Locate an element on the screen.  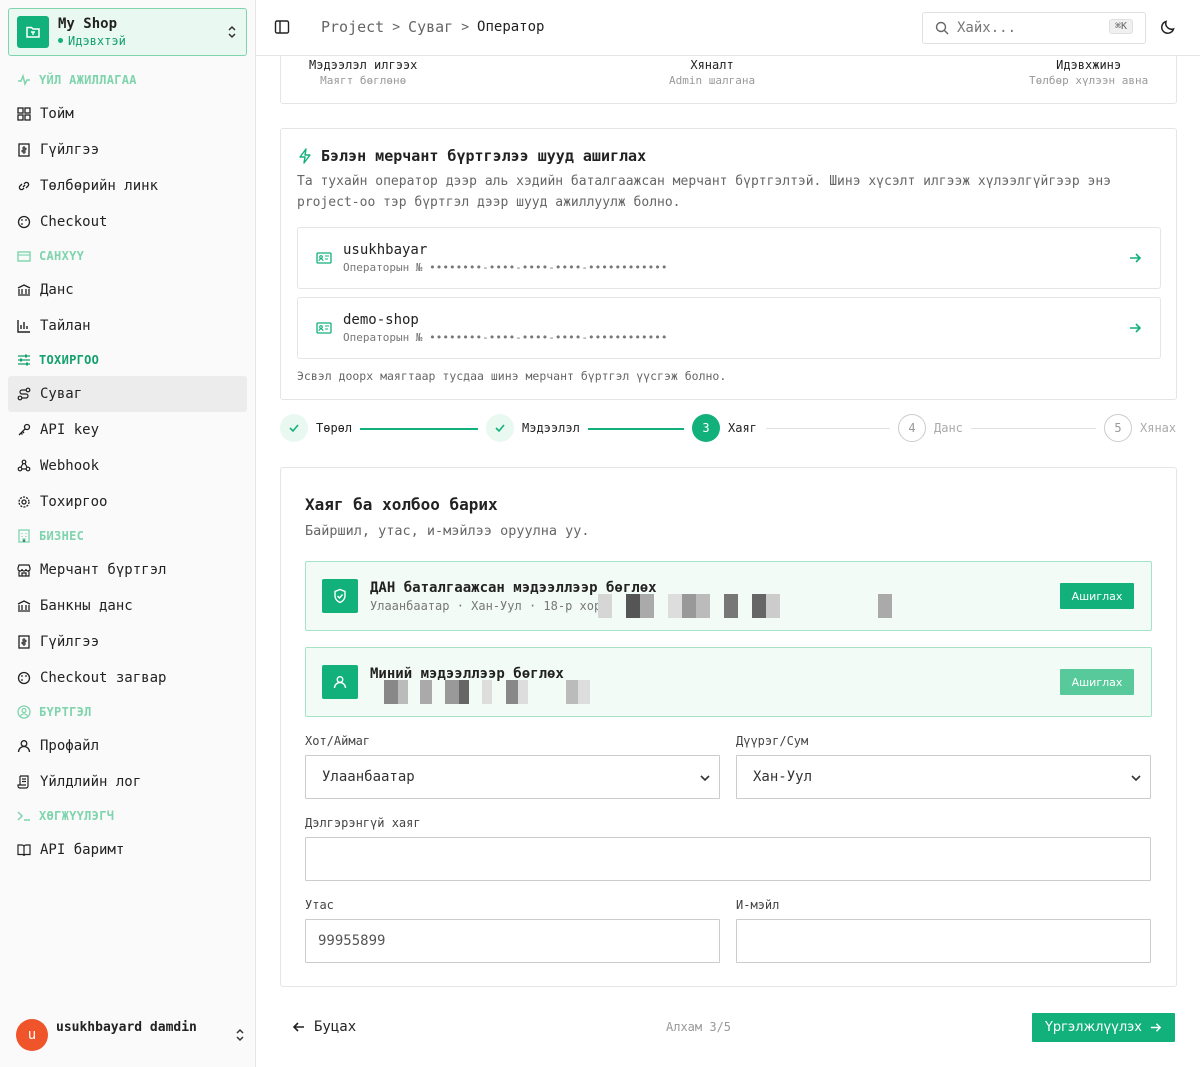
webhook-icon is located at coordinates (24, 465).